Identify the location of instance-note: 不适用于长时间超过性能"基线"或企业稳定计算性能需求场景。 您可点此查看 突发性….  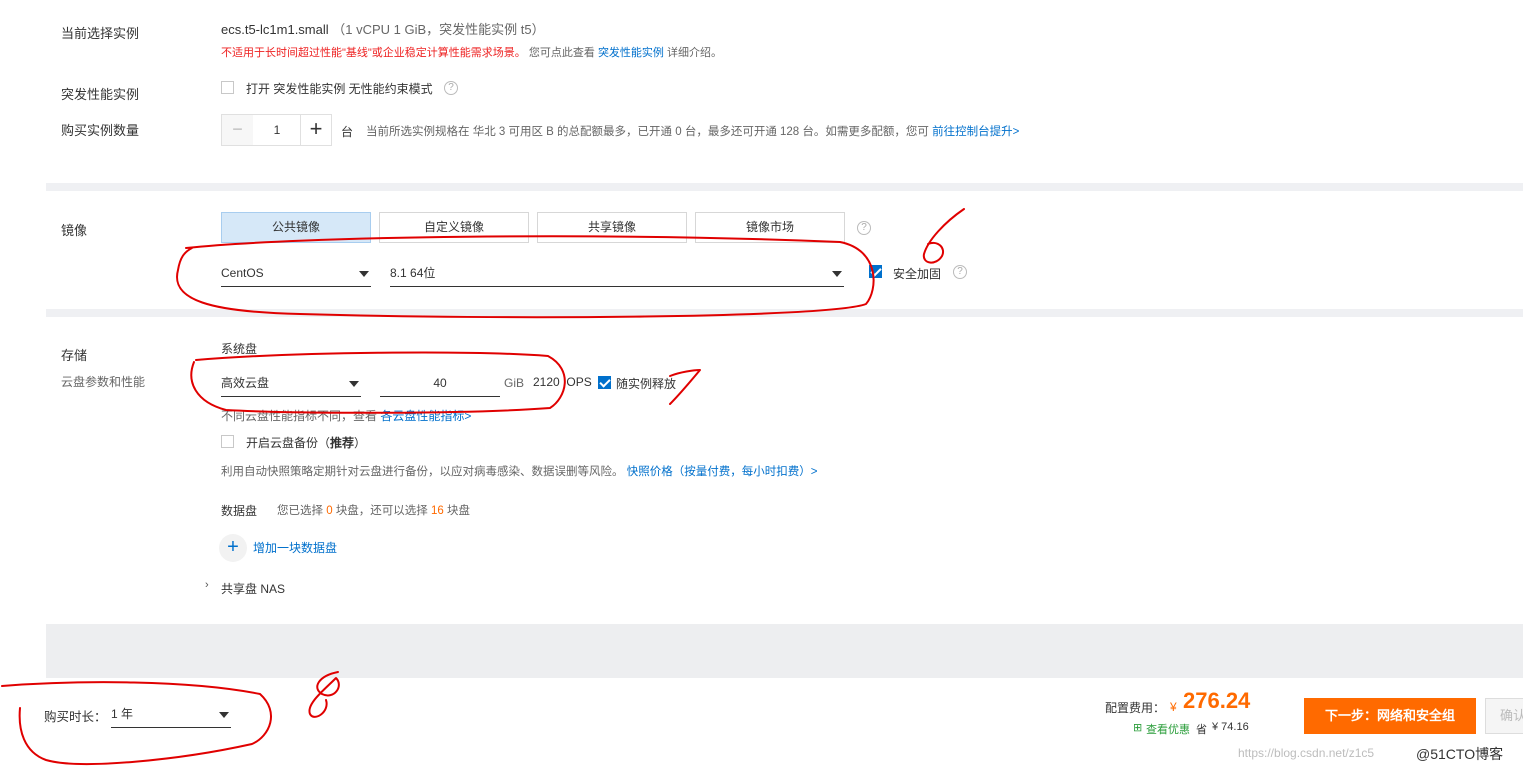
(471, 52).